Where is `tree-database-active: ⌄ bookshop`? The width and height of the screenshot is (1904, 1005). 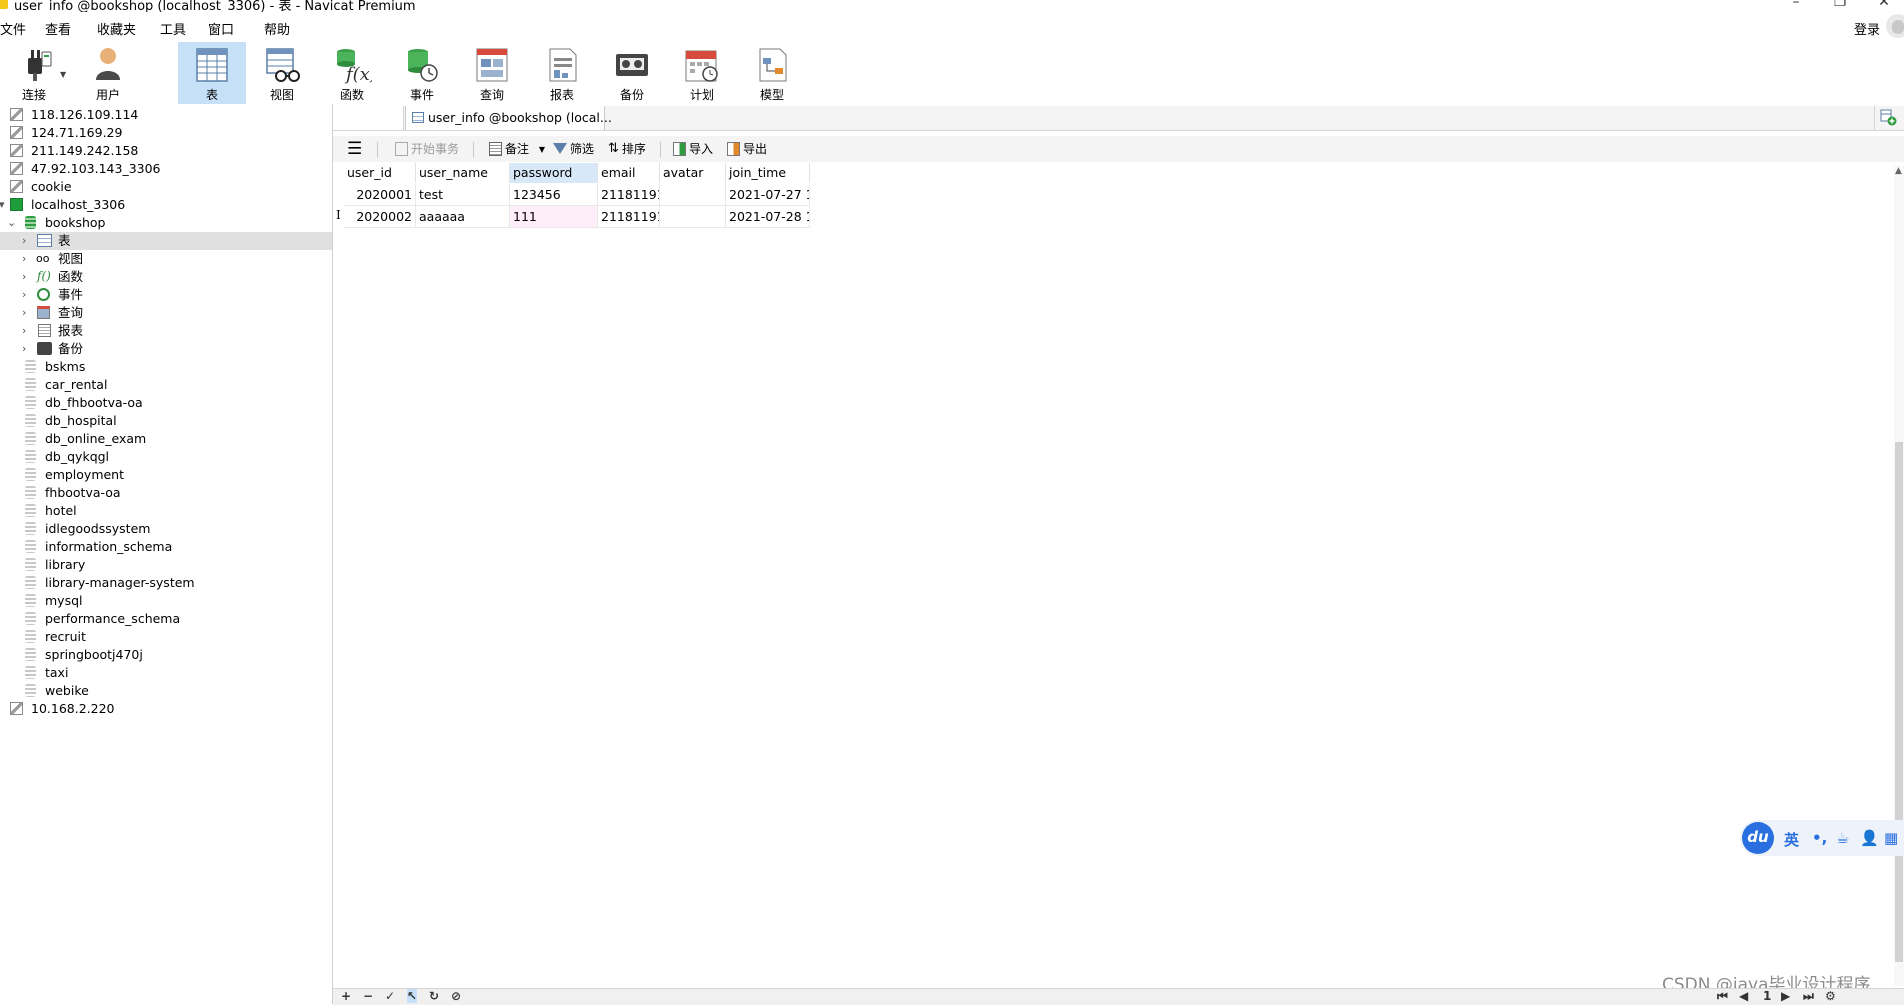 tree-database-active: ⌄ bookshop is located at coordinates (166, 223).